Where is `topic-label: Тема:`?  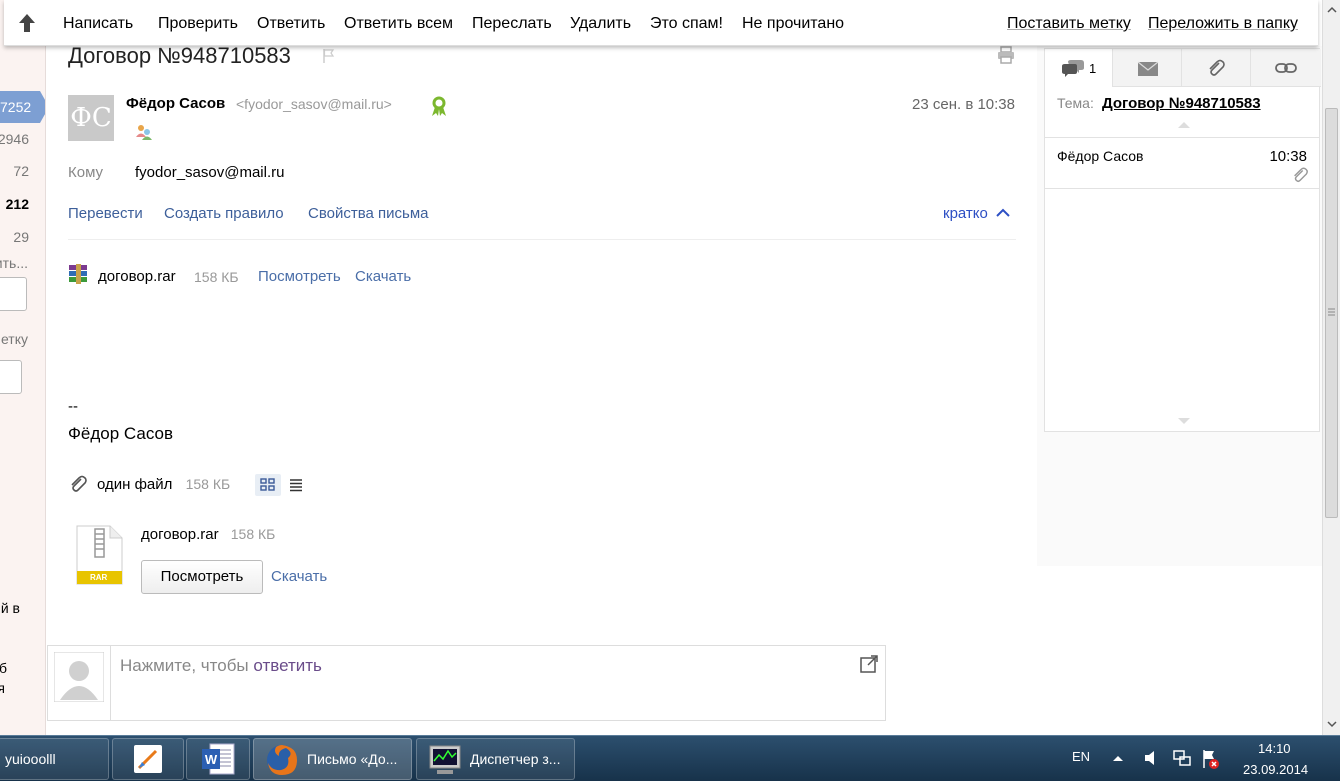
topic-label: Тема: is located at coordinates (1075, 103).